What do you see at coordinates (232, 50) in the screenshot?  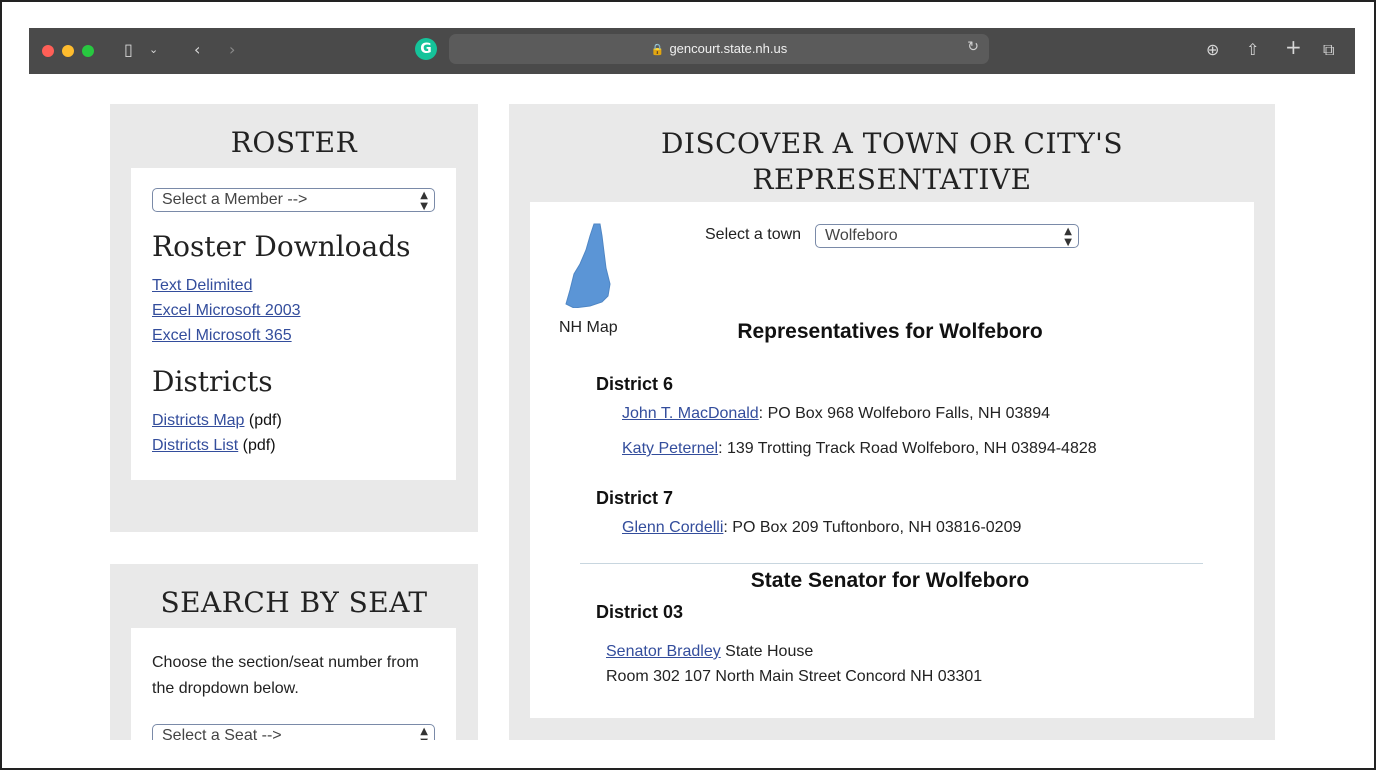 I see `forward-icon: ›` at bounding box center [232, 50].